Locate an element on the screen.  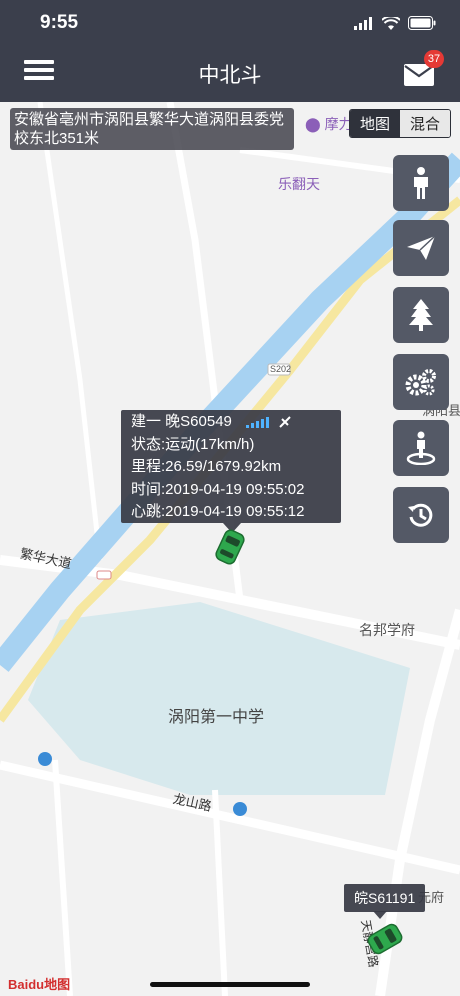
location-person-icon is located at coordinates (421, 448).